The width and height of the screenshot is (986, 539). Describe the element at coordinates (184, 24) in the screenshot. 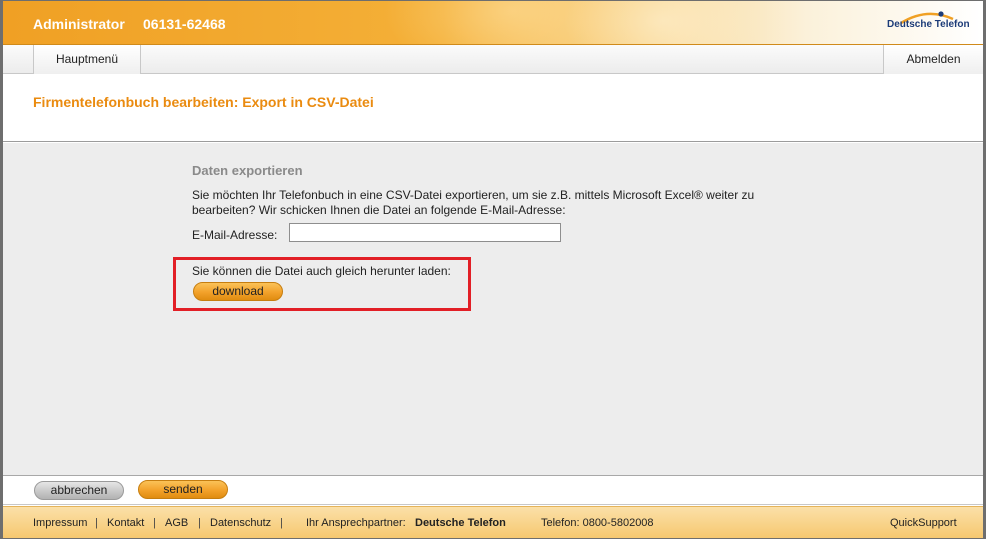

I see `user-phone: 06131-62468` at that location.